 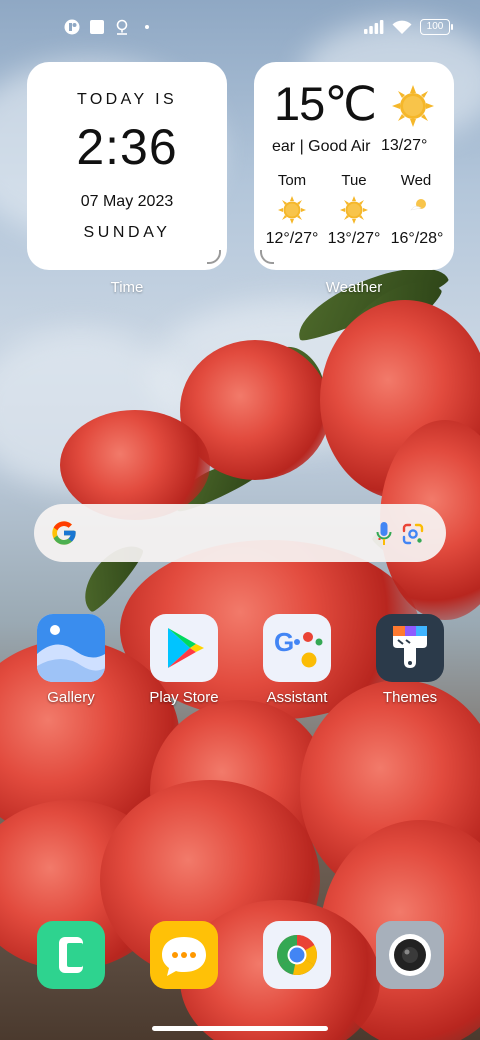 I want to click on weather-widget-caption: Weather, so click(x=354, y=287).